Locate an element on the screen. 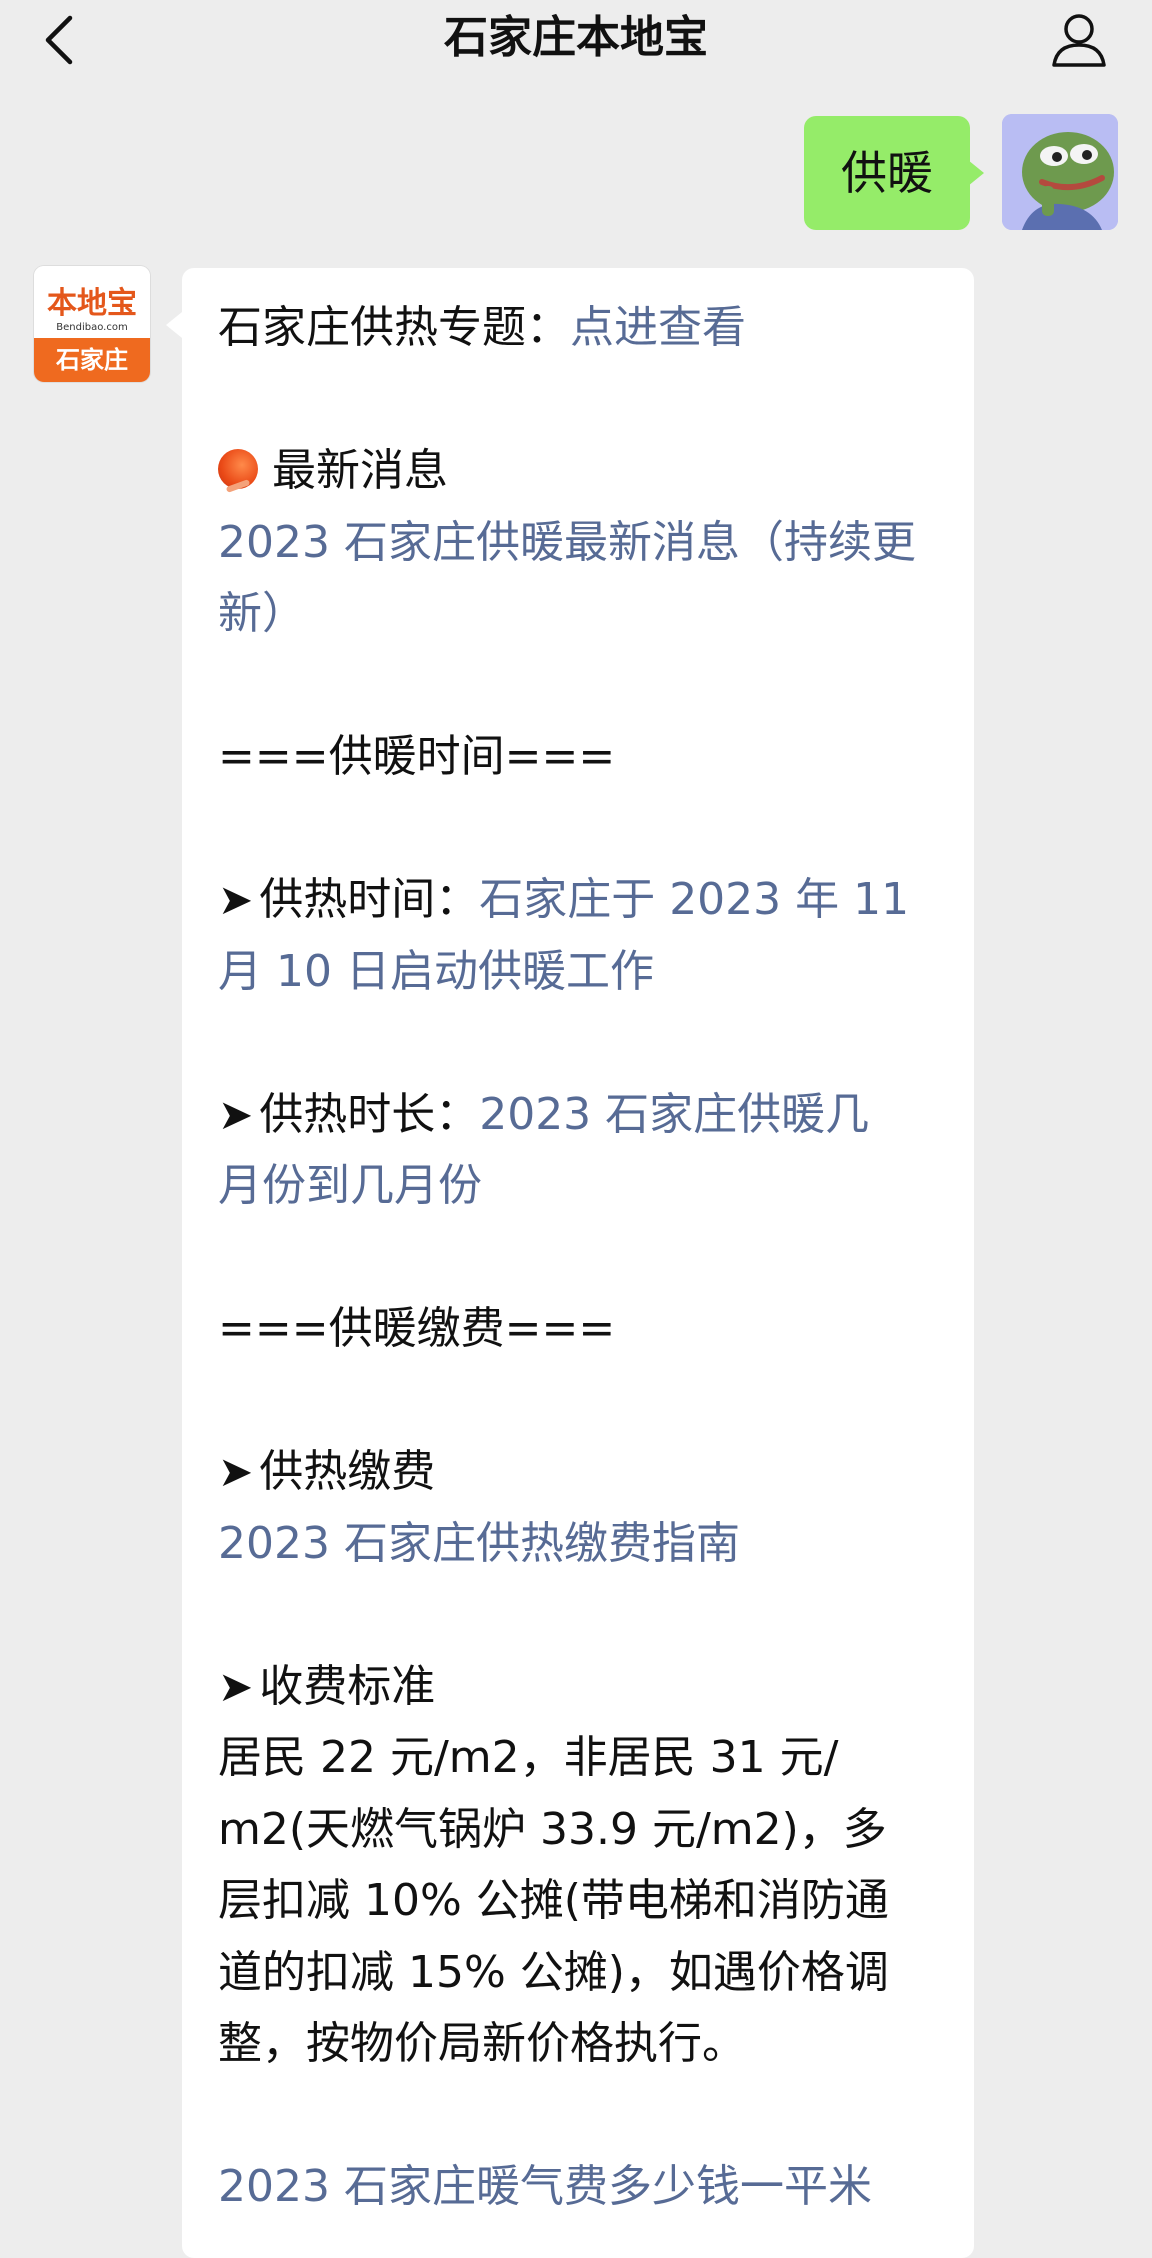  bot-avatar: 本地宝 Bendibao.com 石家庄 is located at coordinates (92, 324).